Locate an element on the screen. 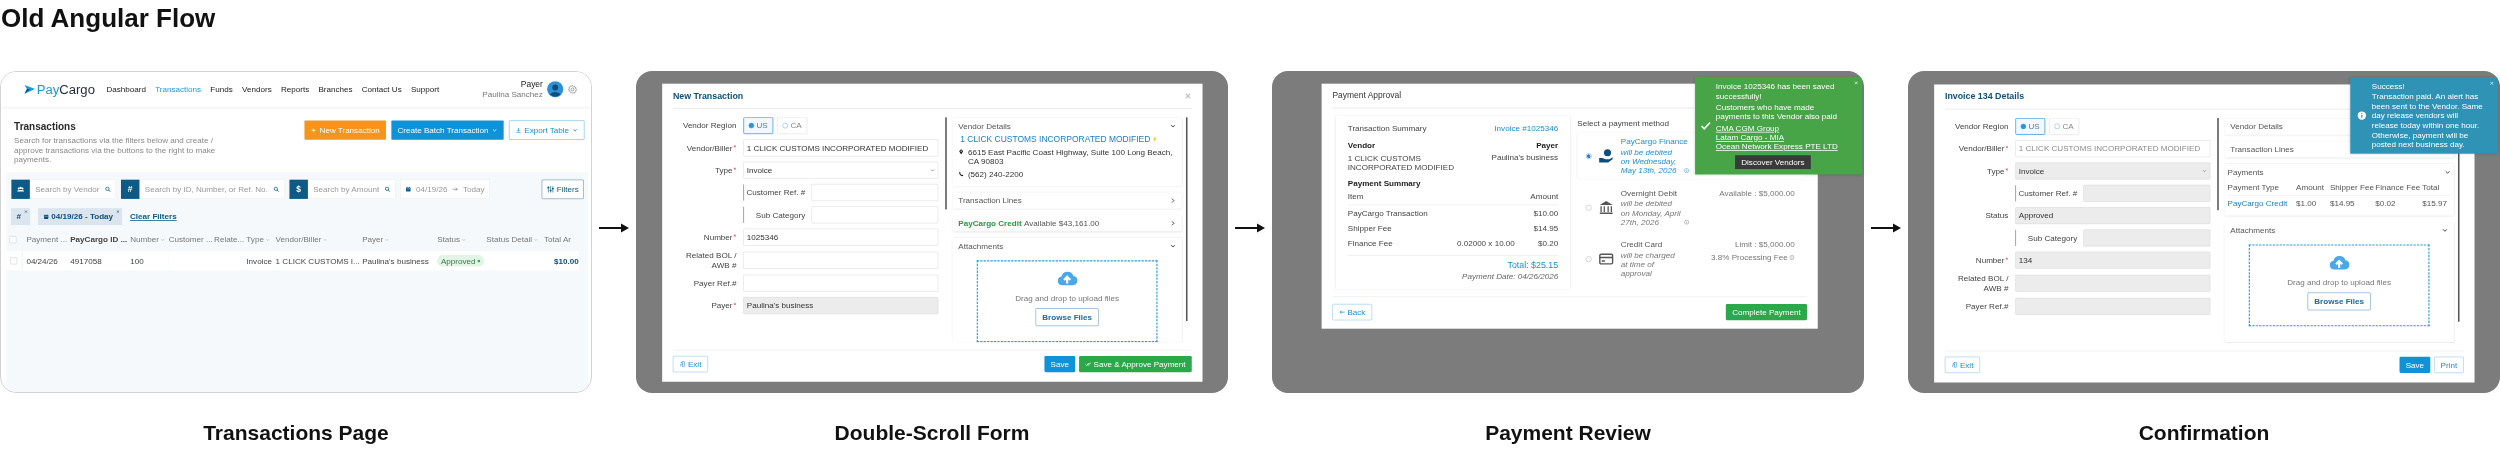 The height and width of the screenshot is (450, 2500). avatar-icon is located at coordinates (555, 89).